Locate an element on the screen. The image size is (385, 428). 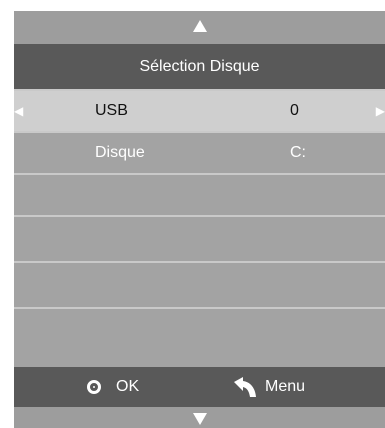
circle-dot-icon is located at coordinates (94, 387).